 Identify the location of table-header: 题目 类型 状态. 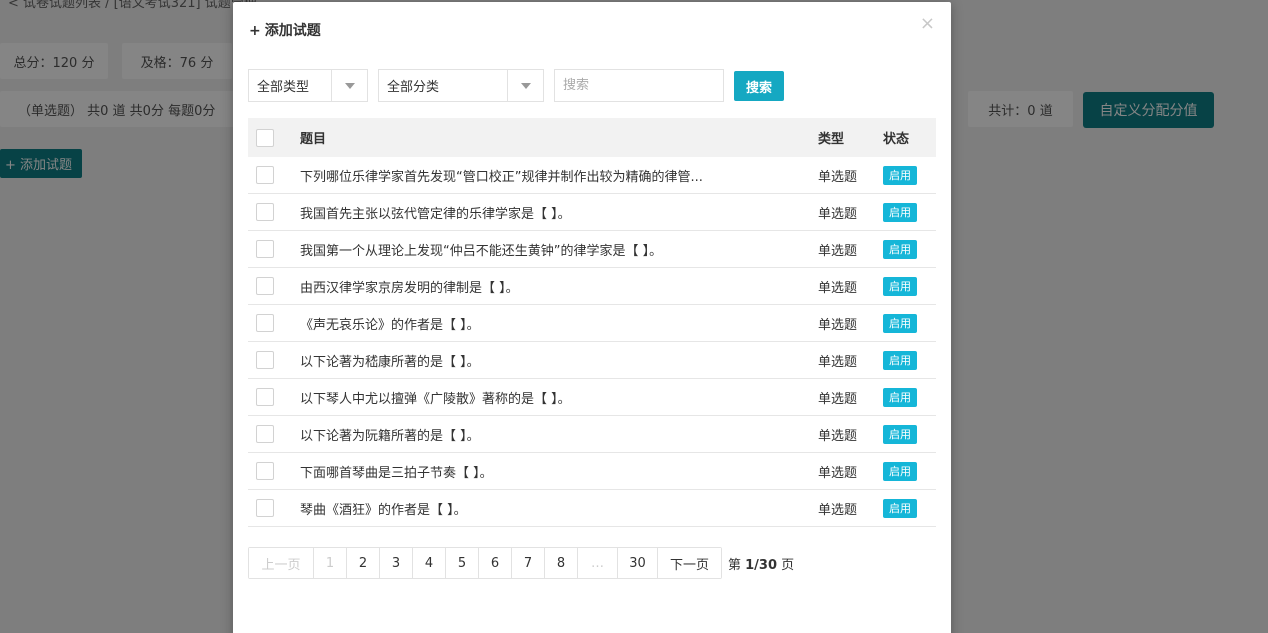
(592, 137).